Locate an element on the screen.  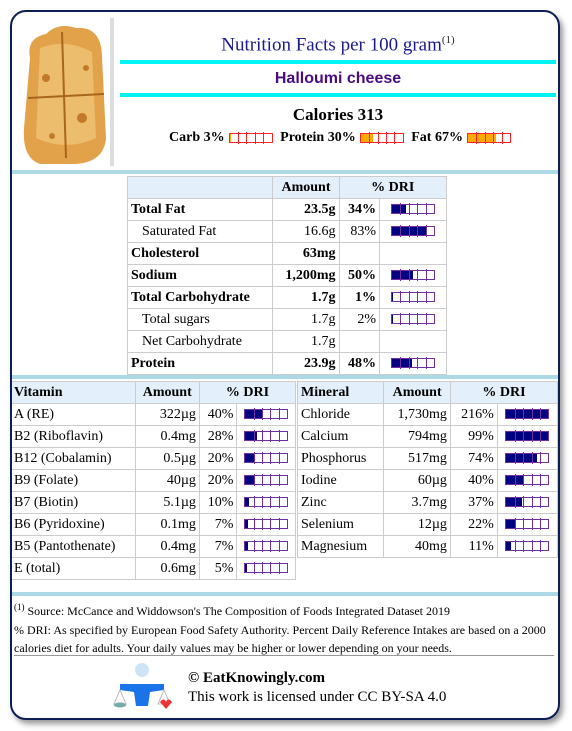
nutrient-name: Sodium is located at coordinates (200, 275).